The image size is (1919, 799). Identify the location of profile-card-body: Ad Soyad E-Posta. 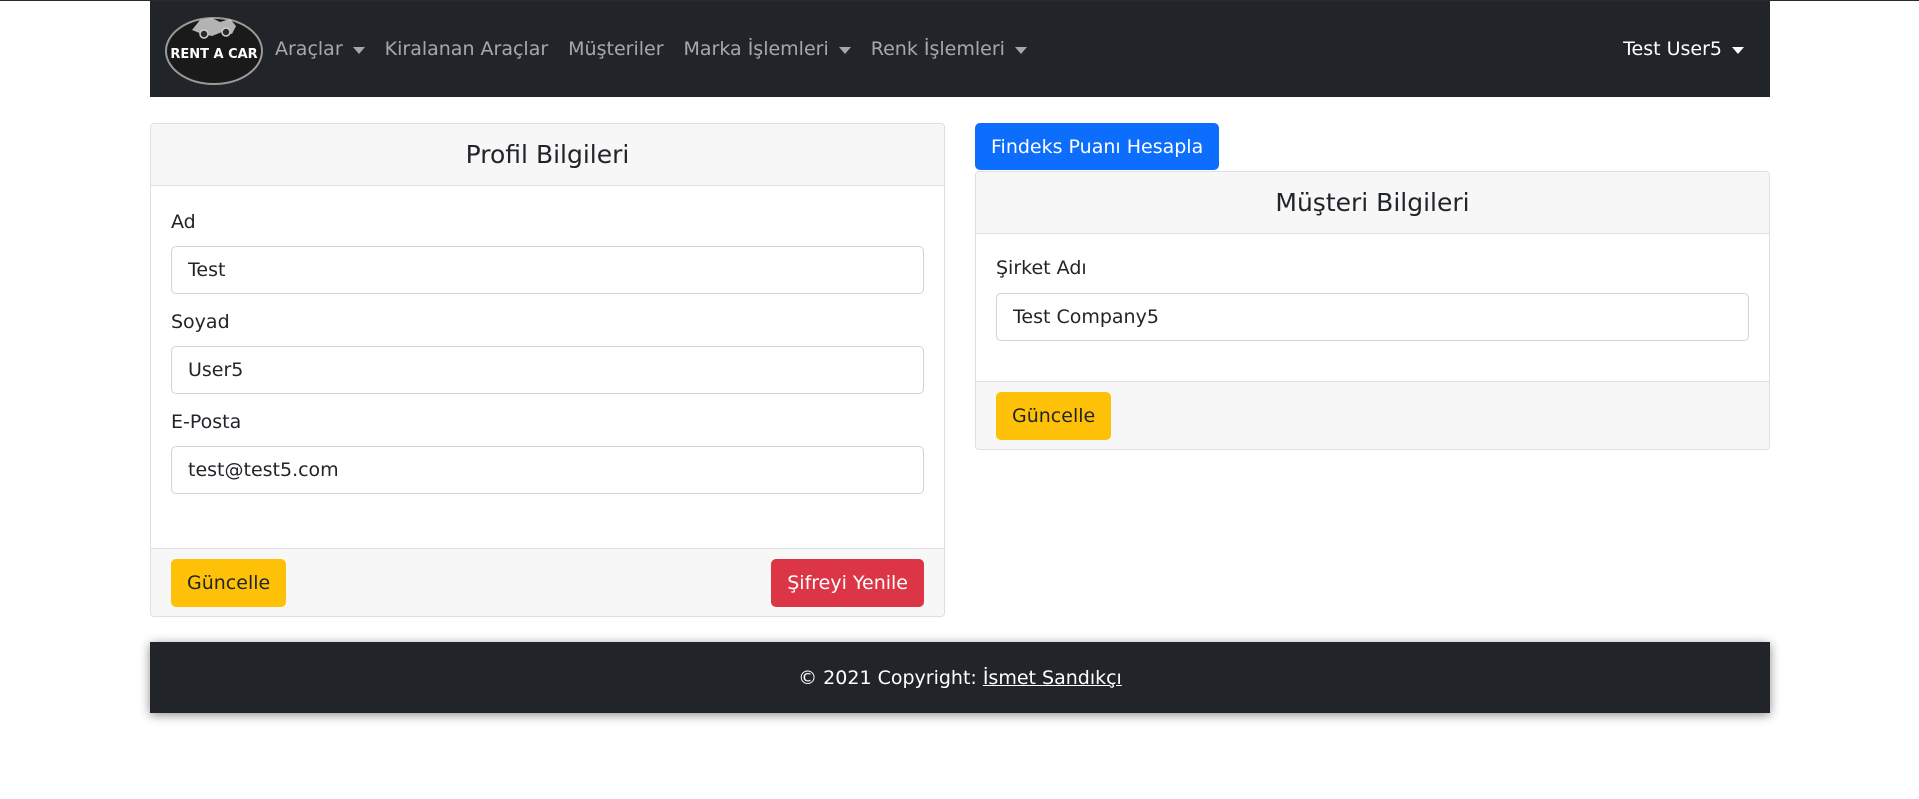
(547, 352).